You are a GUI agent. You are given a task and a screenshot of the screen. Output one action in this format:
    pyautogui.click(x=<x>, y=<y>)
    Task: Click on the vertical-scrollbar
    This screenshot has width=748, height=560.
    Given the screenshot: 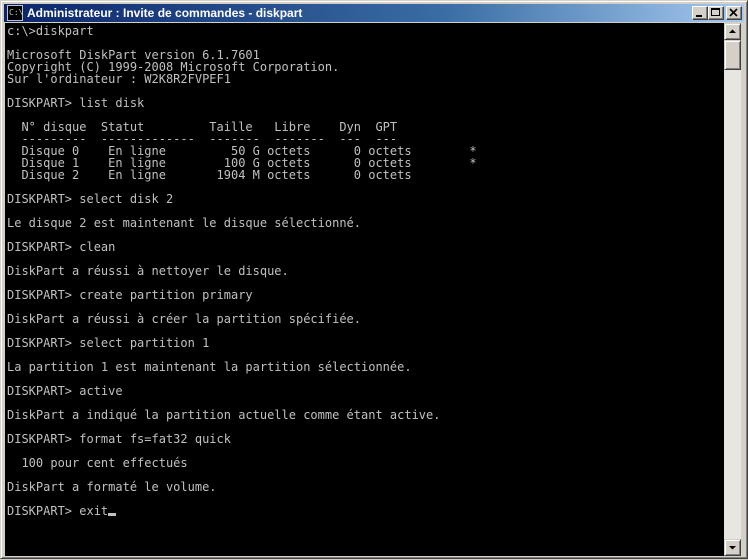 What is the action you would take?
    pyautogui.click(x=732, y=289)
    